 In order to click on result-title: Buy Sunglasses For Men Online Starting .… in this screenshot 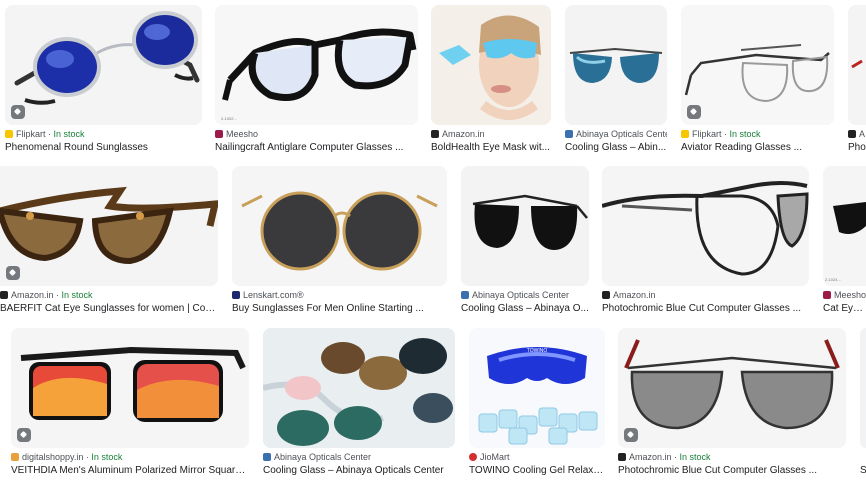, I will do `click(339, 308)`.